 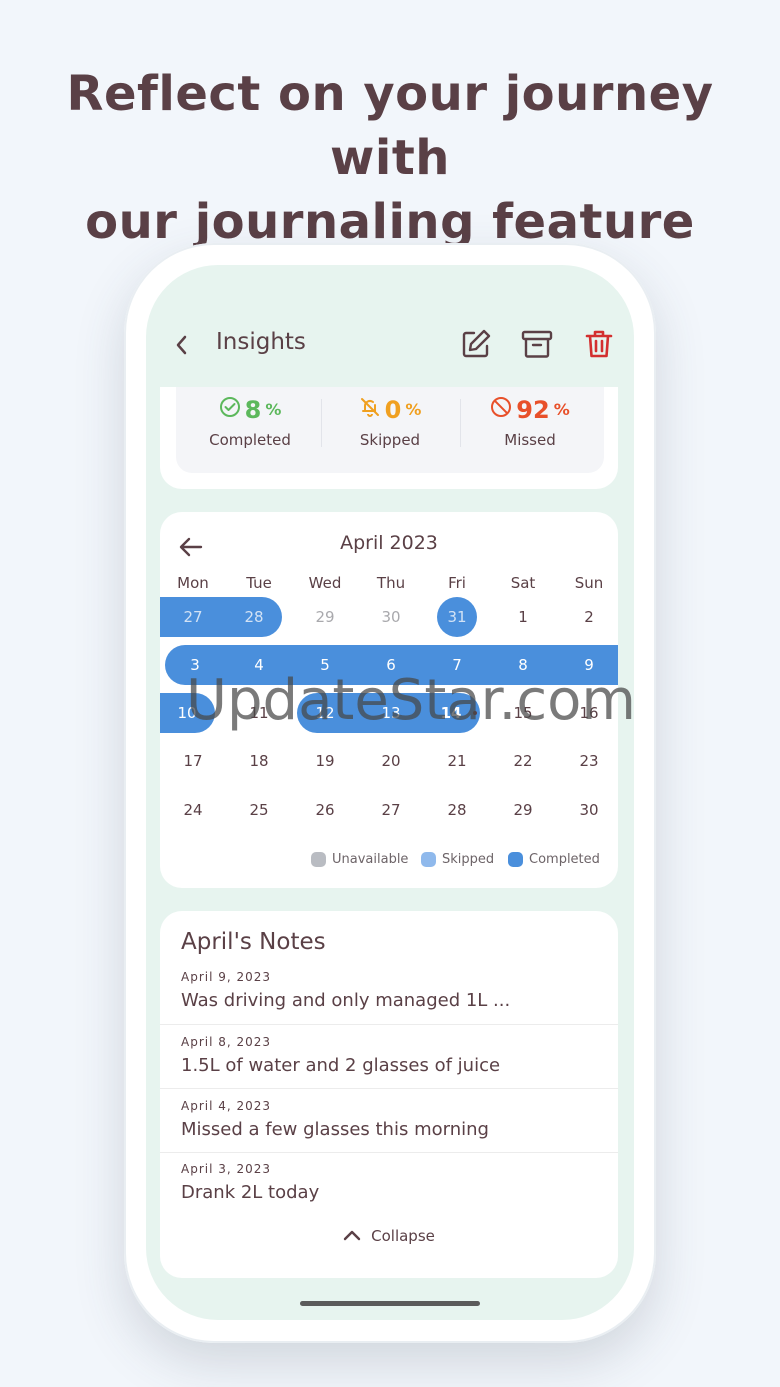 What do you see at coordinates (411, 700) in the screenshot?
I see `watermark: UpdateStar.com` at bounding box center [411, 700].